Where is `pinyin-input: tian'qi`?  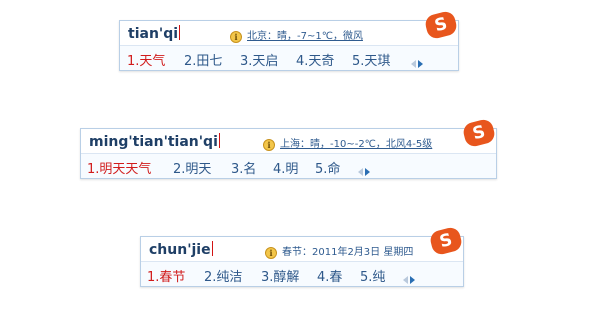
pinyin-input: tian'qi is located at coordinates (154, 33).